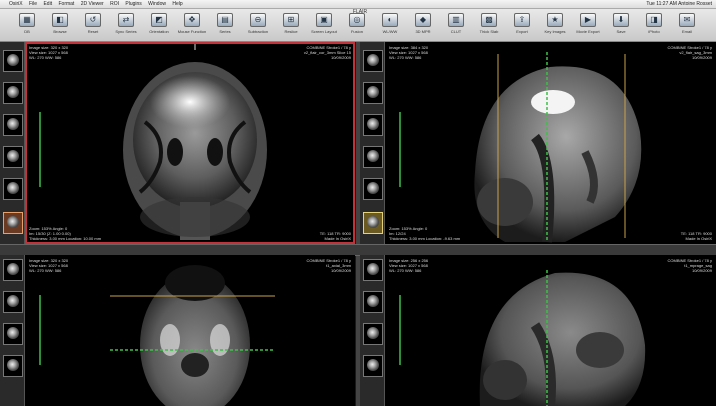  What do you see at coordinates (12, 143) in the screenshot?
I see `series-thumbnails-tl` at bounding box center [12, 143].